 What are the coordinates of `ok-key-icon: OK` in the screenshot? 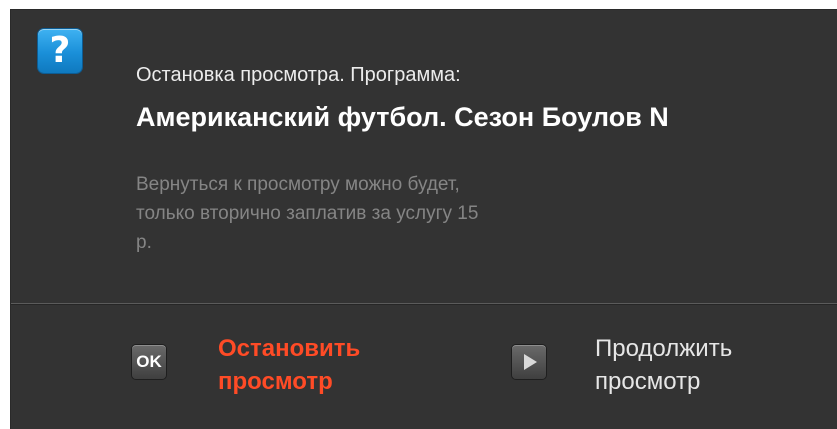 It's located at (149, 362).